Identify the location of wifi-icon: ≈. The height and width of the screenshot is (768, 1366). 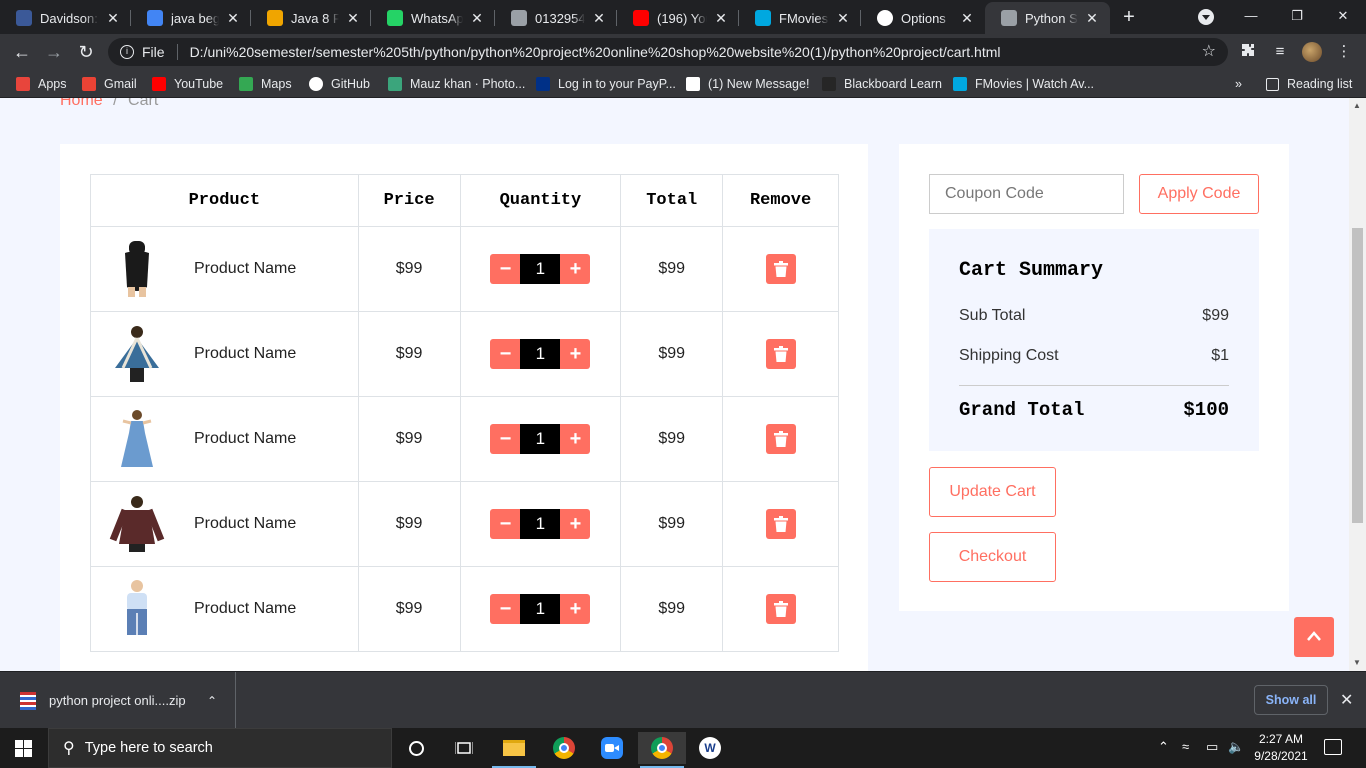
(1185, 746).